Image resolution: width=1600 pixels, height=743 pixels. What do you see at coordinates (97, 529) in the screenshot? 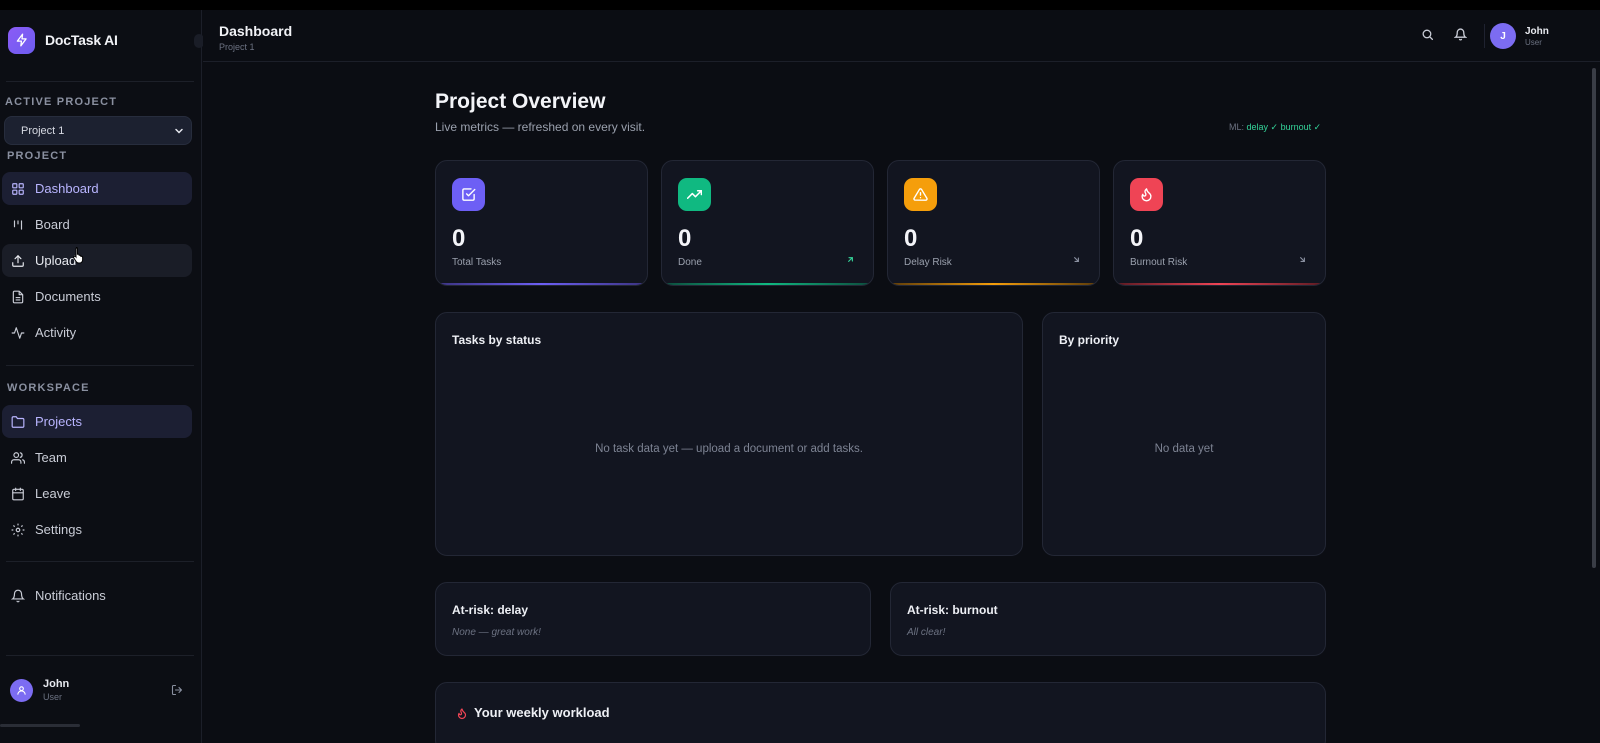
I see `sidebar-item-settings: Settings` at bounding box center [97, 529].